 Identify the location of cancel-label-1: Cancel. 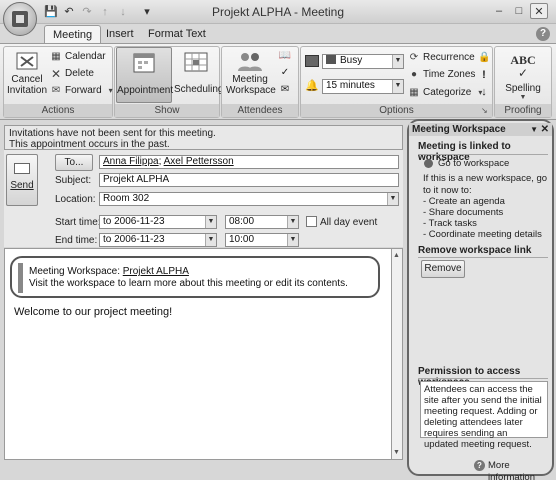
(27, 79).